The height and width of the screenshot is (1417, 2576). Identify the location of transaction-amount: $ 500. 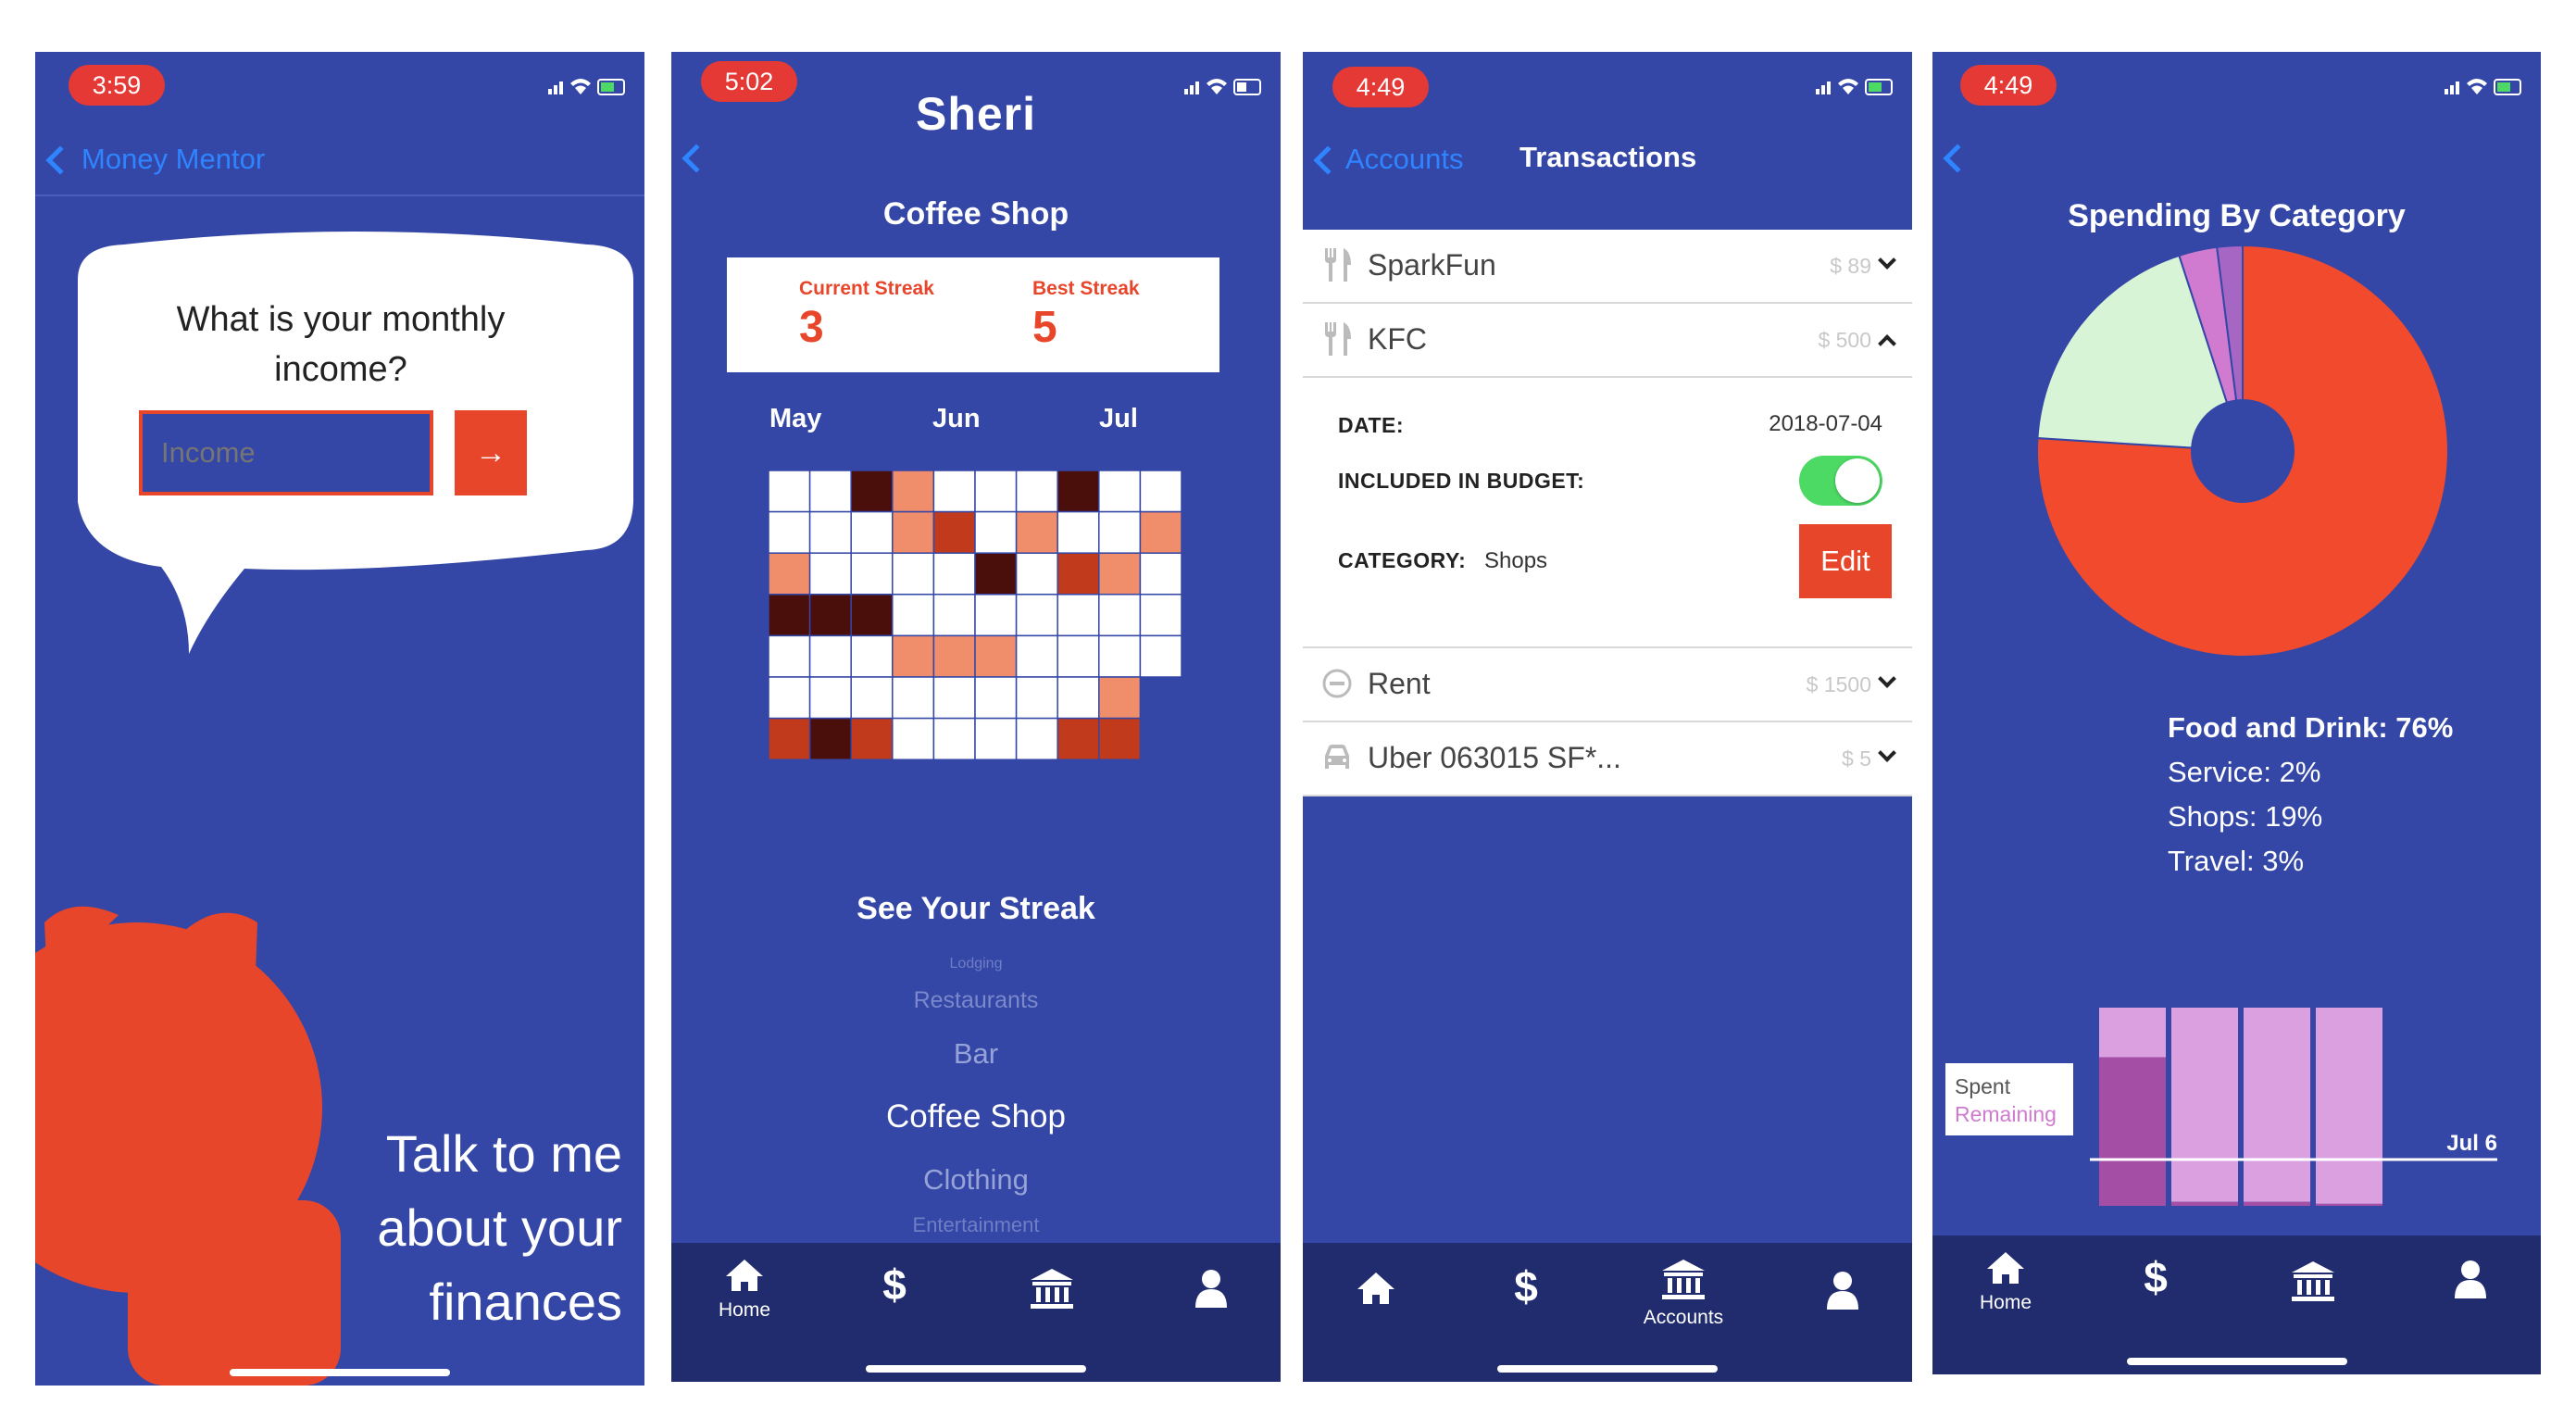
(1845, 340).